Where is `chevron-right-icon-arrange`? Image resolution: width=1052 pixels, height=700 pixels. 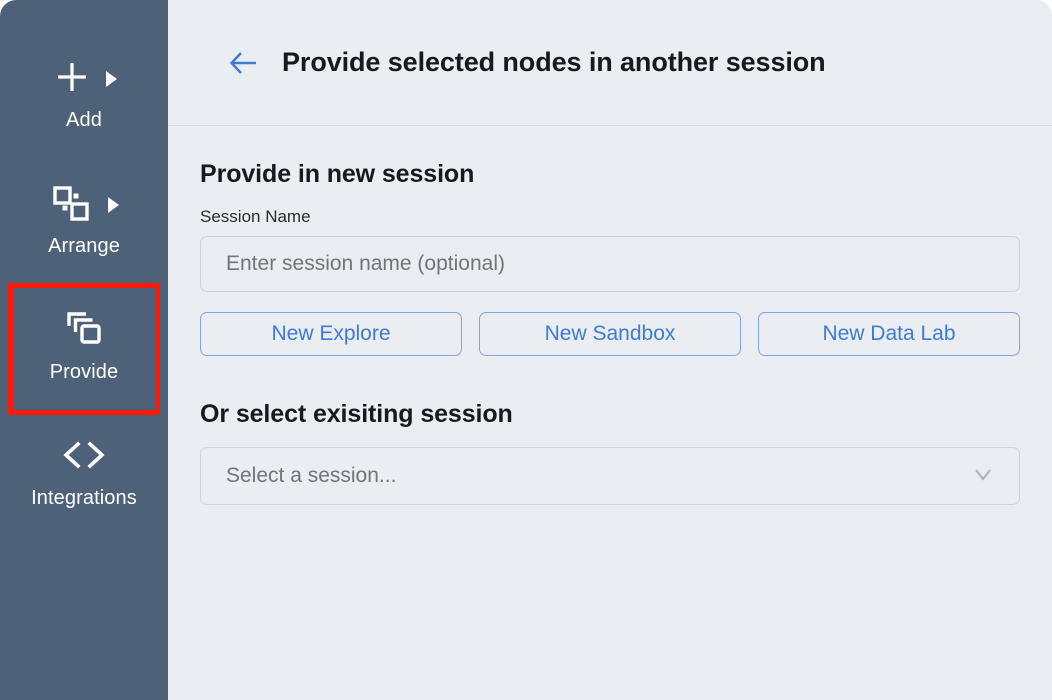
chevron-right-icon-arrange is located at coordinates (113, 205).